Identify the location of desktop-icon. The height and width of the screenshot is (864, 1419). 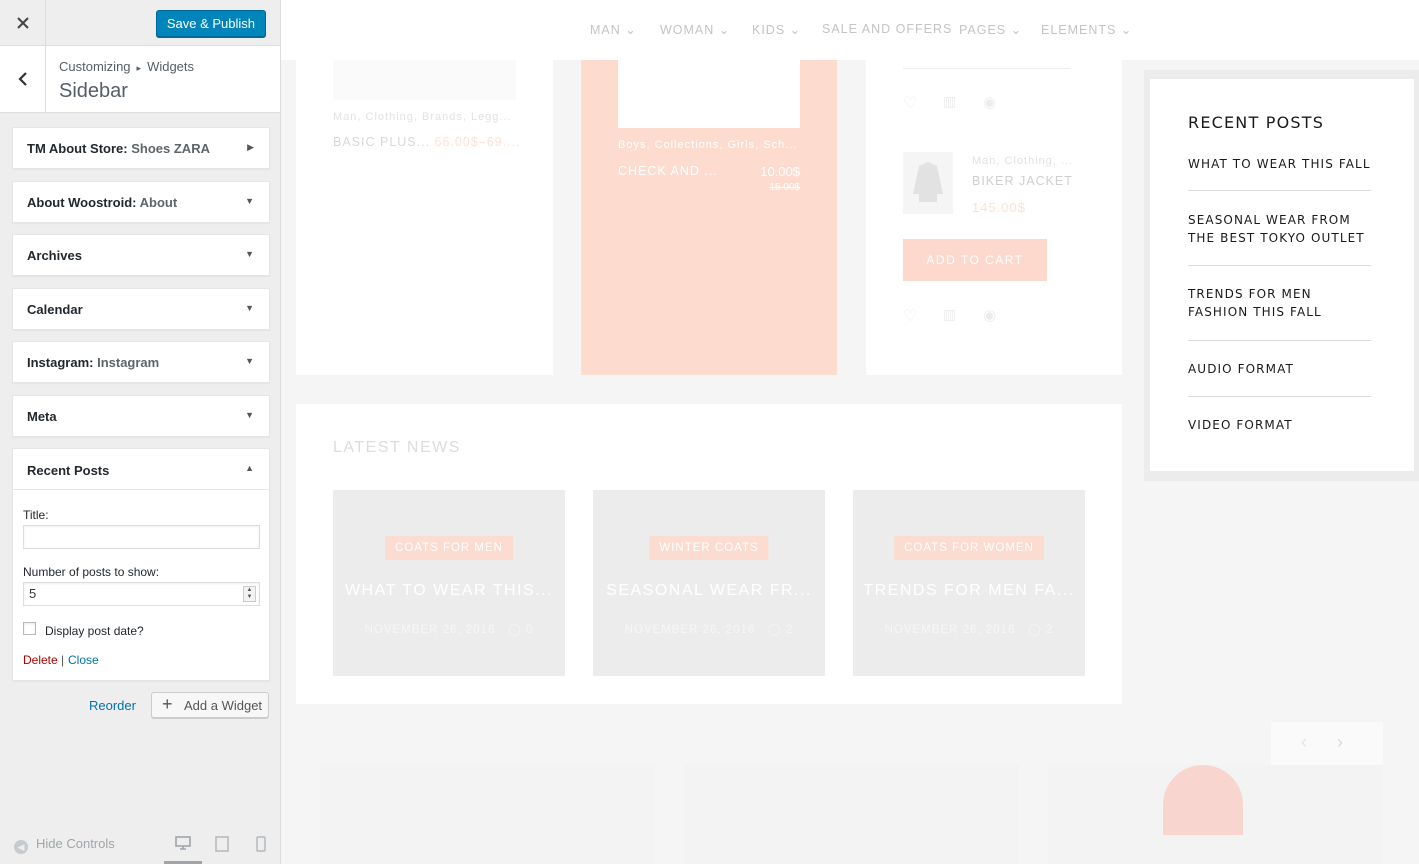
(183, 843).